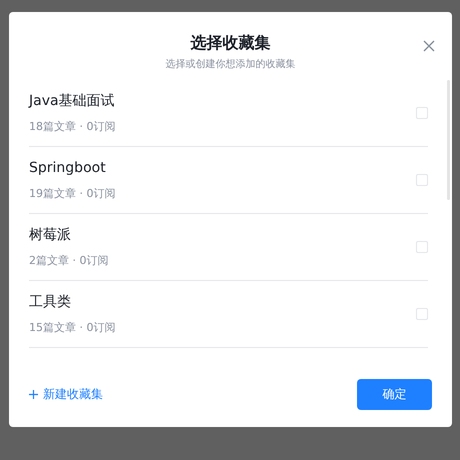 This screenshot has height=460, width=460. What do you see at coordinates (50, 302) in the screenshot?
I see `collection-name: 工具类` at bounding box center [50, 302].